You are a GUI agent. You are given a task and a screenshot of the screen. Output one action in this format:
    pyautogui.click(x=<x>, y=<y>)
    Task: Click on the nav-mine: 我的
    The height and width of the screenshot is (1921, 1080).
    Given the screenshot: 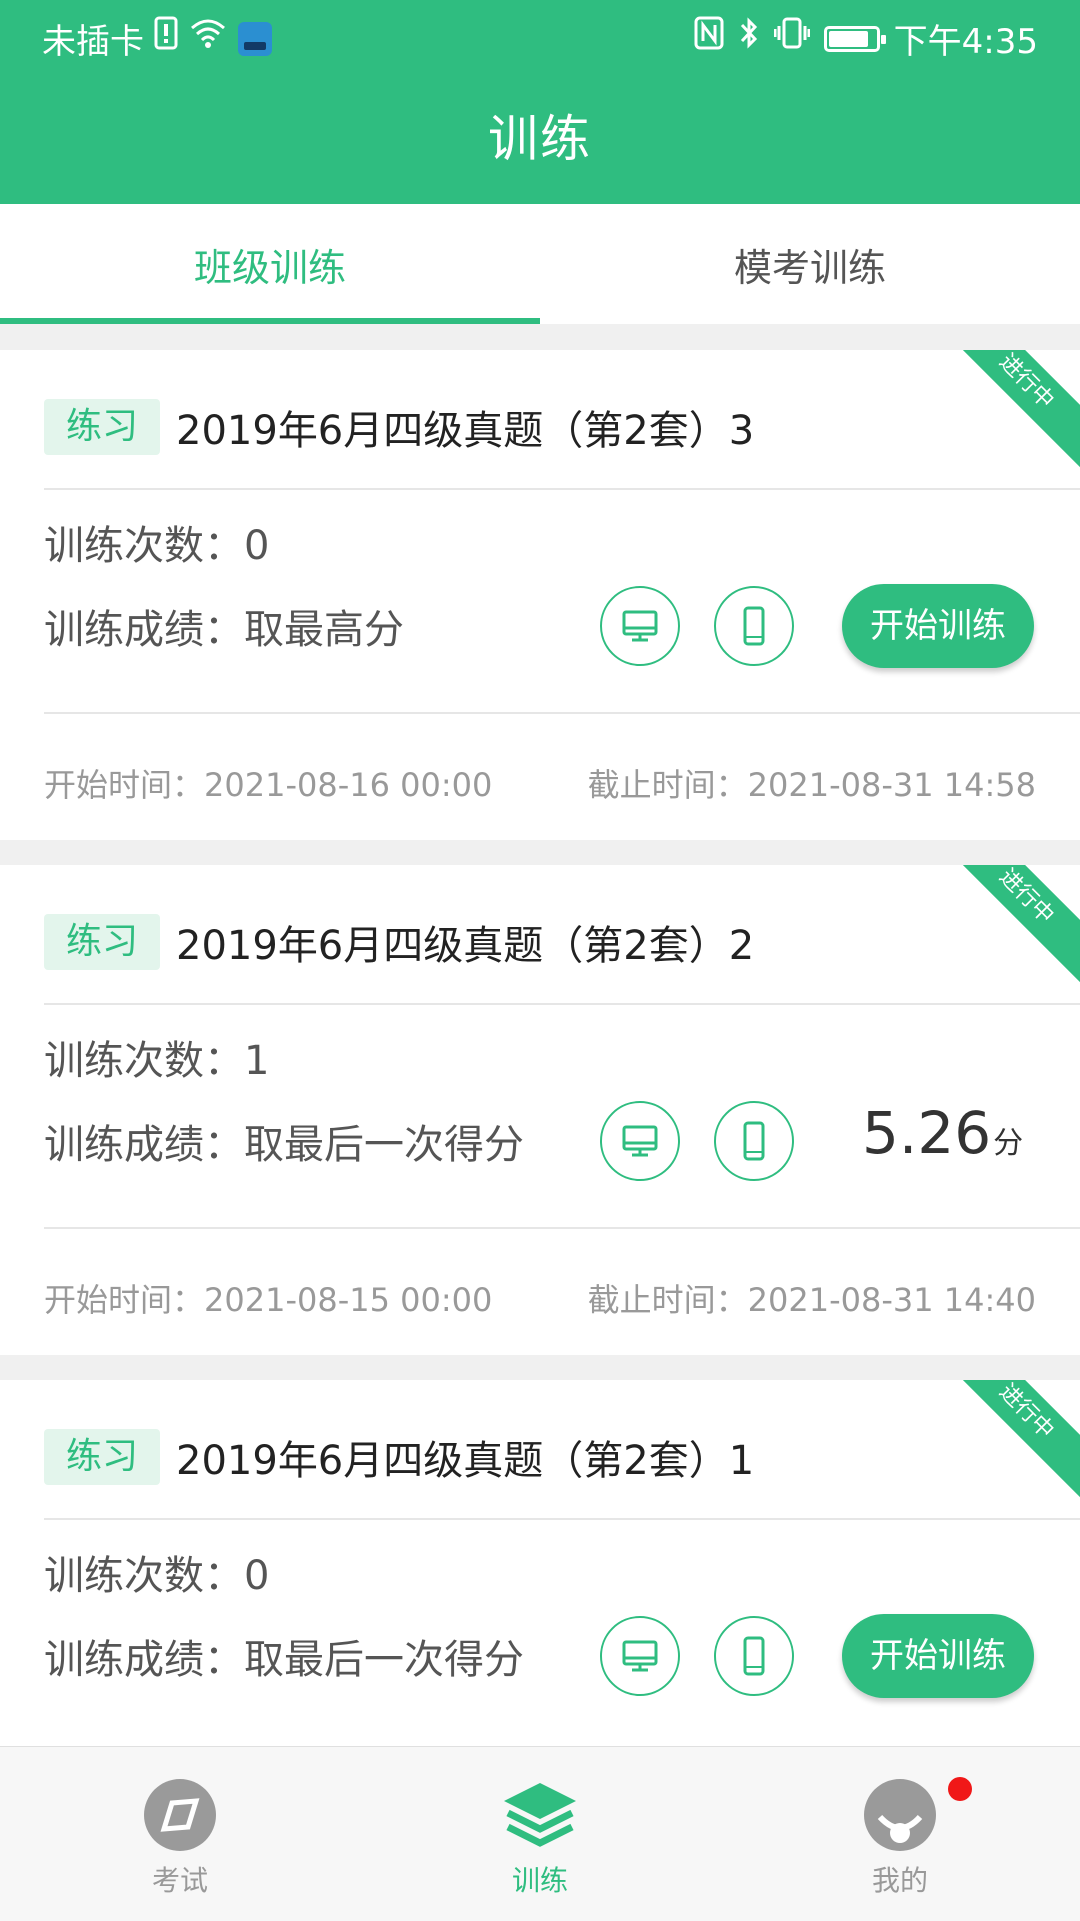 What is the action you would take?
    pyautogui.click(x=900, y=1834)
    